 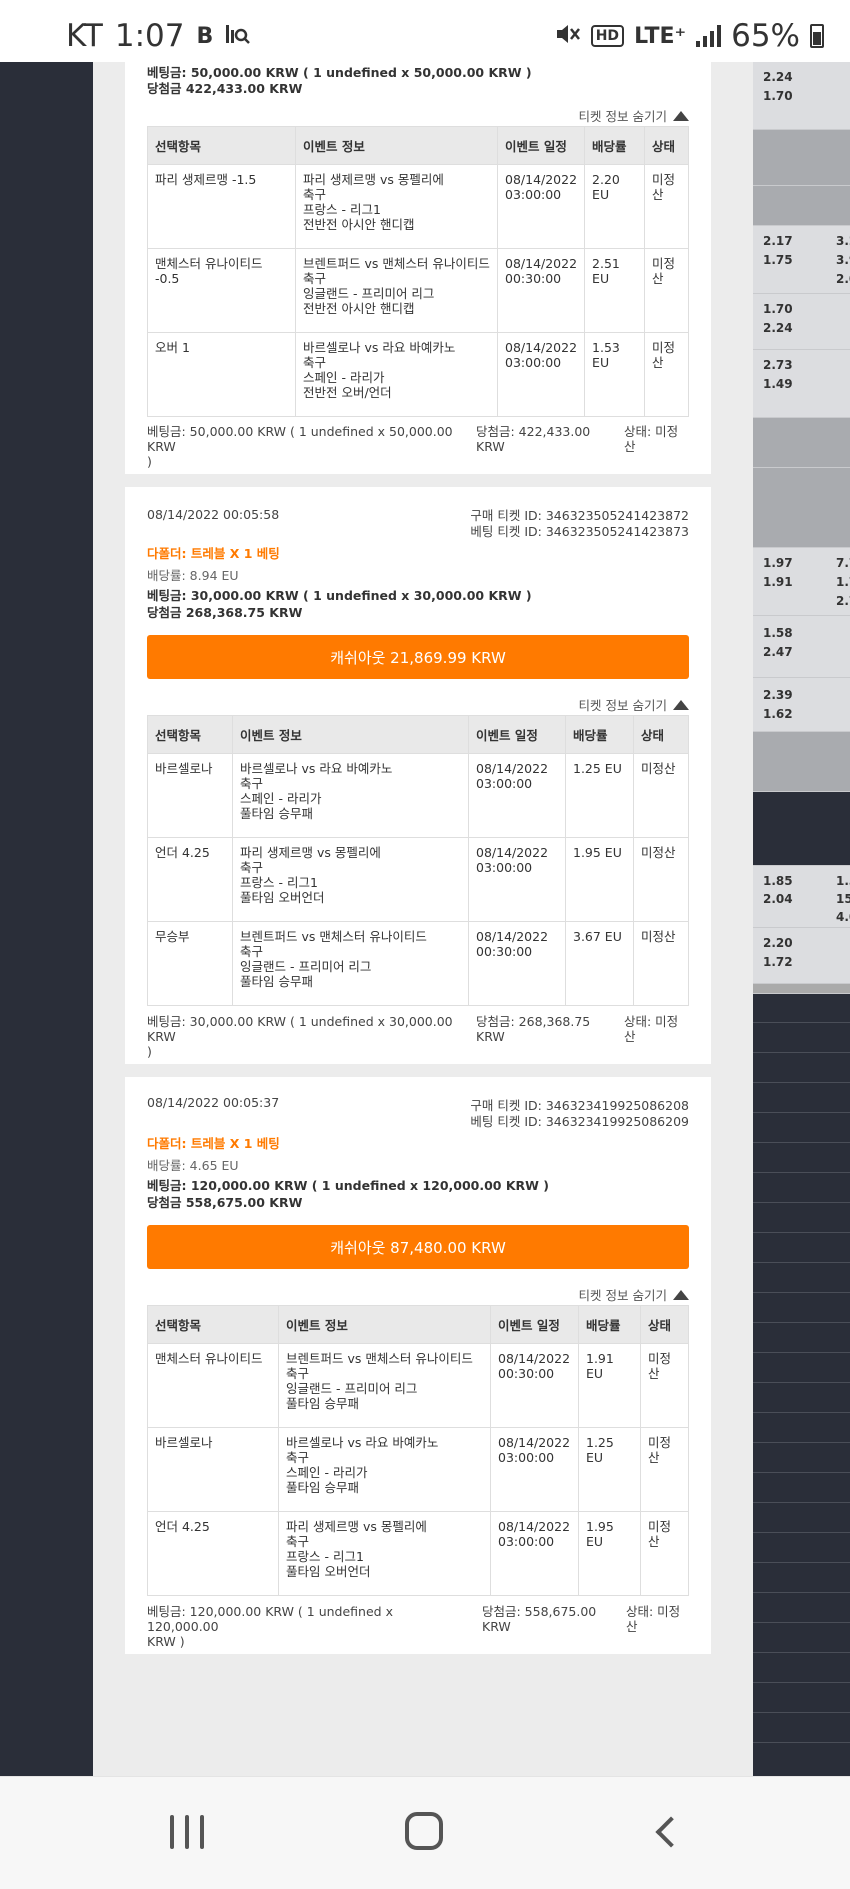 What do you see at coordinates (801, 96) in the screenshot?
I see `odds-cell: 2.24 1.70` at bounding box center [801, 96].